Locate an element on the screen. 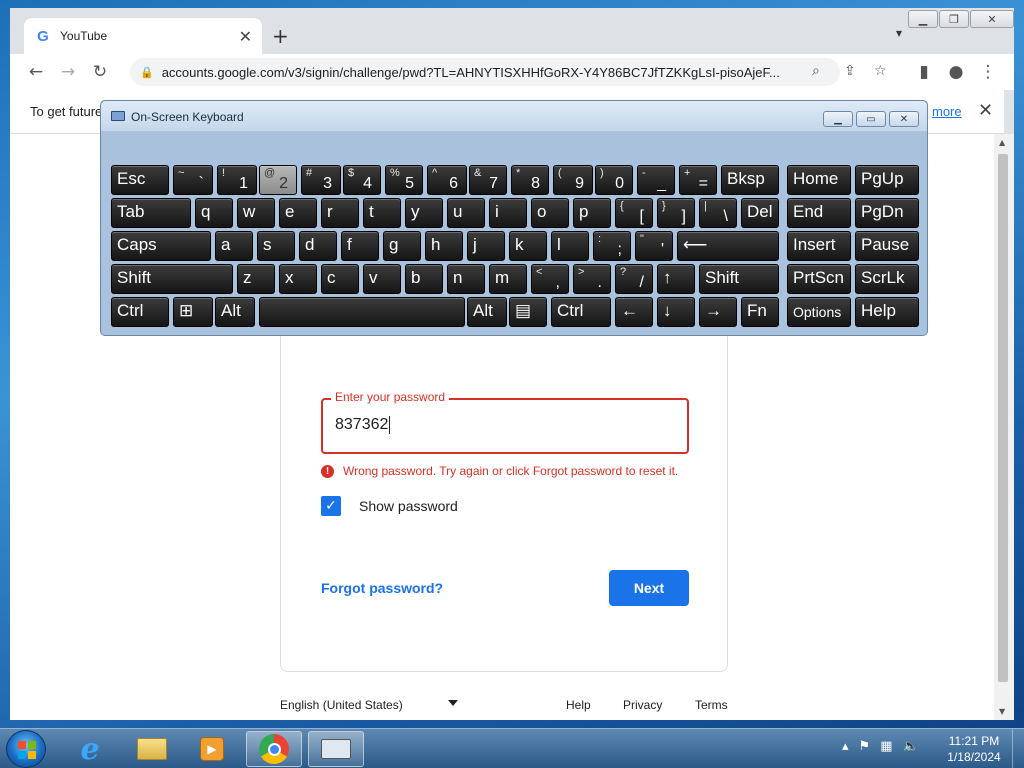  osk-key-up: ↑ is located at coordinates (676, 279).